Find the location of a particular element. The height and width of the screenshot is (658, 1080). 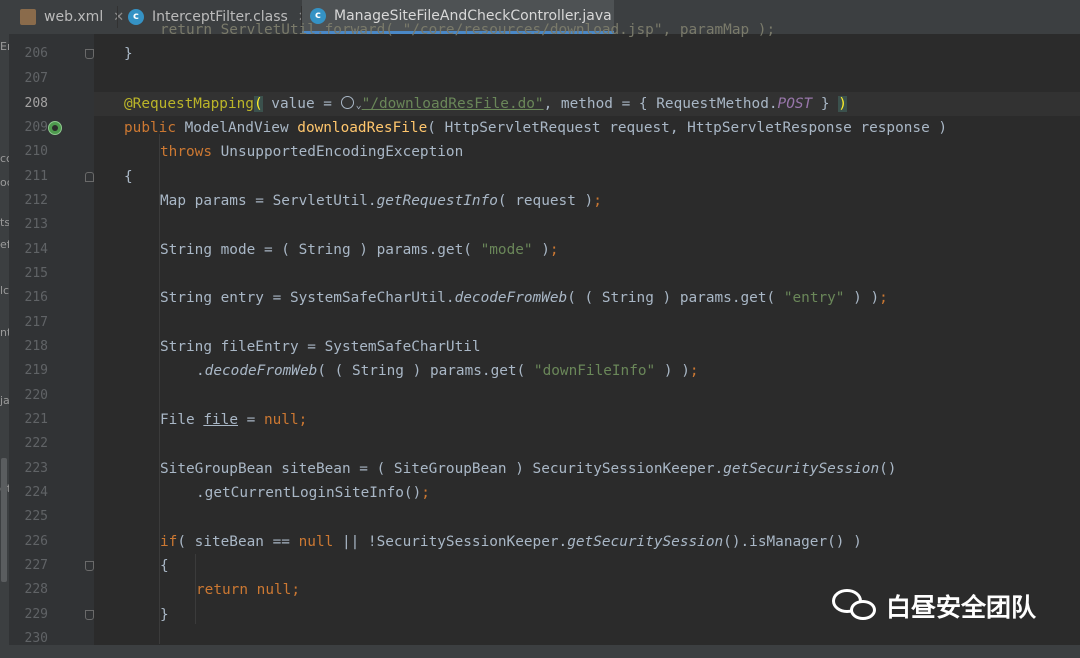

panel-fragment: ts is located at coordinates (4, 222).